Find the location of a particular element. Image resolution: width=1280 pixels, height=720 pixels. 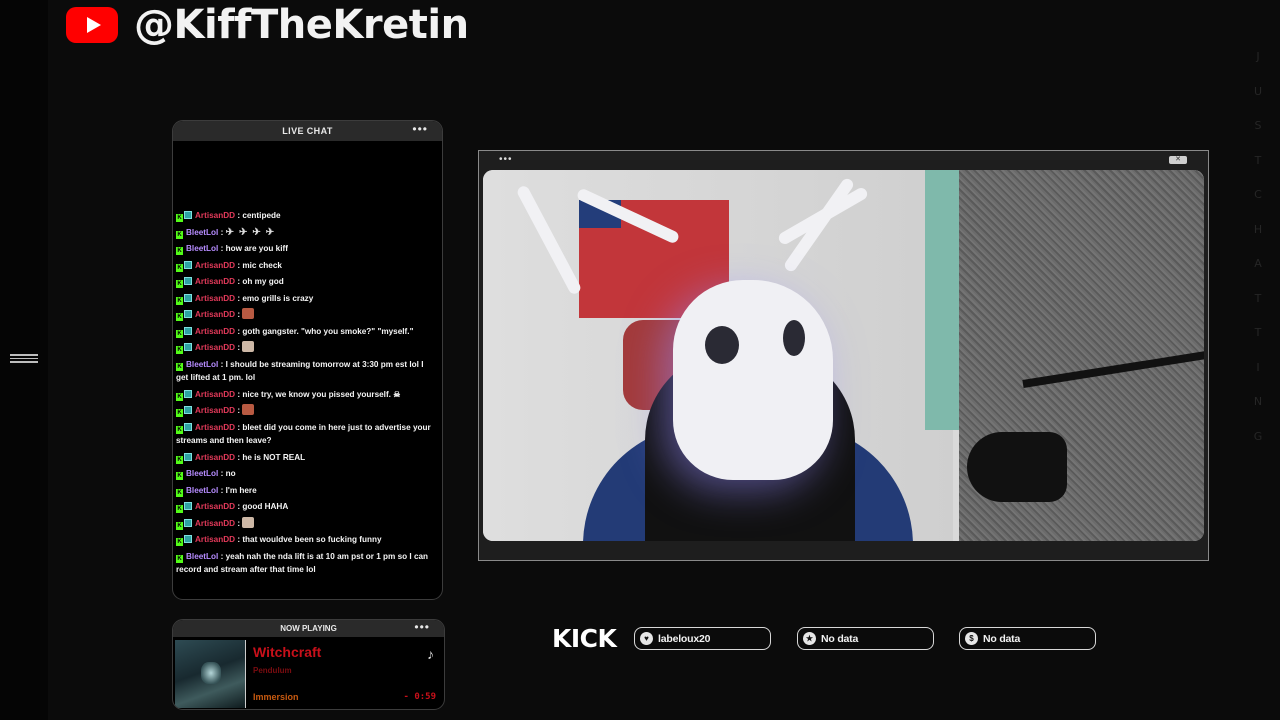

skull-emote-icon: ☠ is located at coordinates (397, 394).